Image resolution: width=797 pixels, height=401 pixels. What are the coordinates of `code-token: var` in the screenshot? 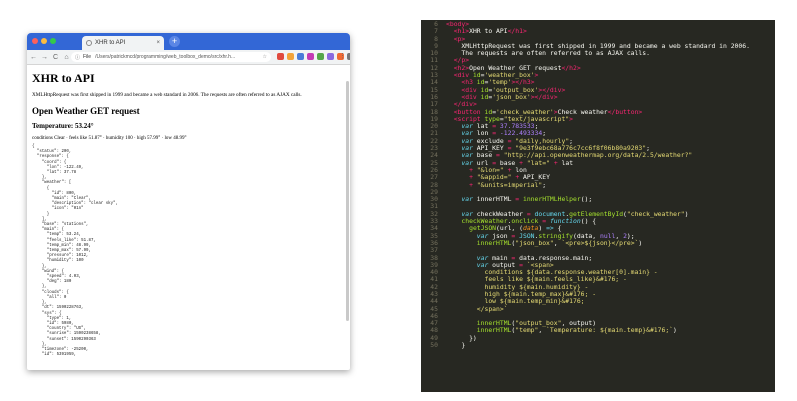 It's located at (467, 199).